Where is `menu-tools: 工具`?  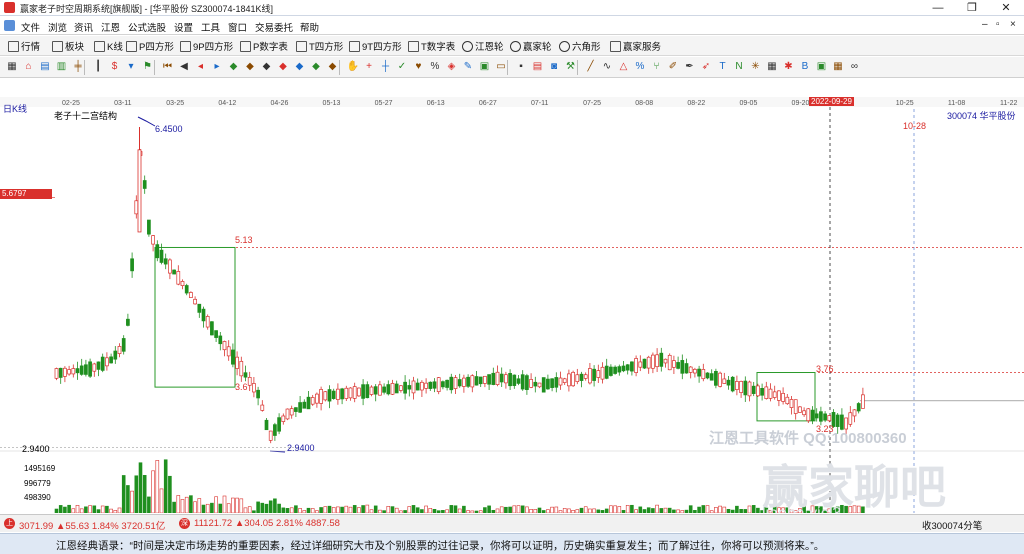 menu-tools: 工具 is located at coordinates (210, 27).